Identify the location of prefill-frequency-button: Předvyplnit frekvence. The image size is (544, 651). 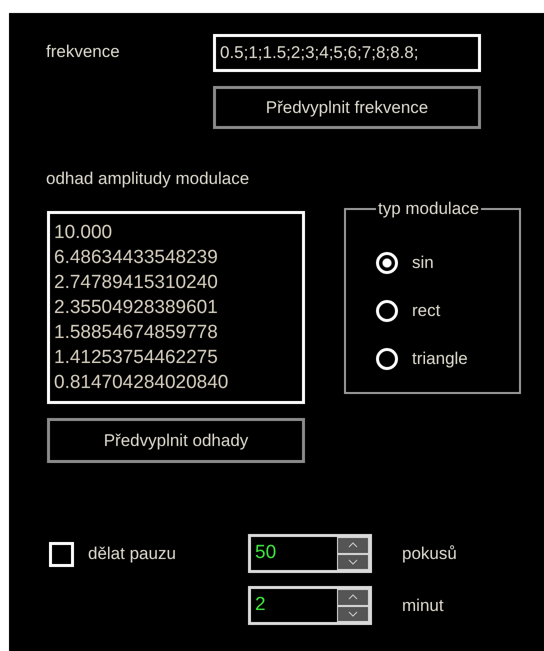
(347, 107).